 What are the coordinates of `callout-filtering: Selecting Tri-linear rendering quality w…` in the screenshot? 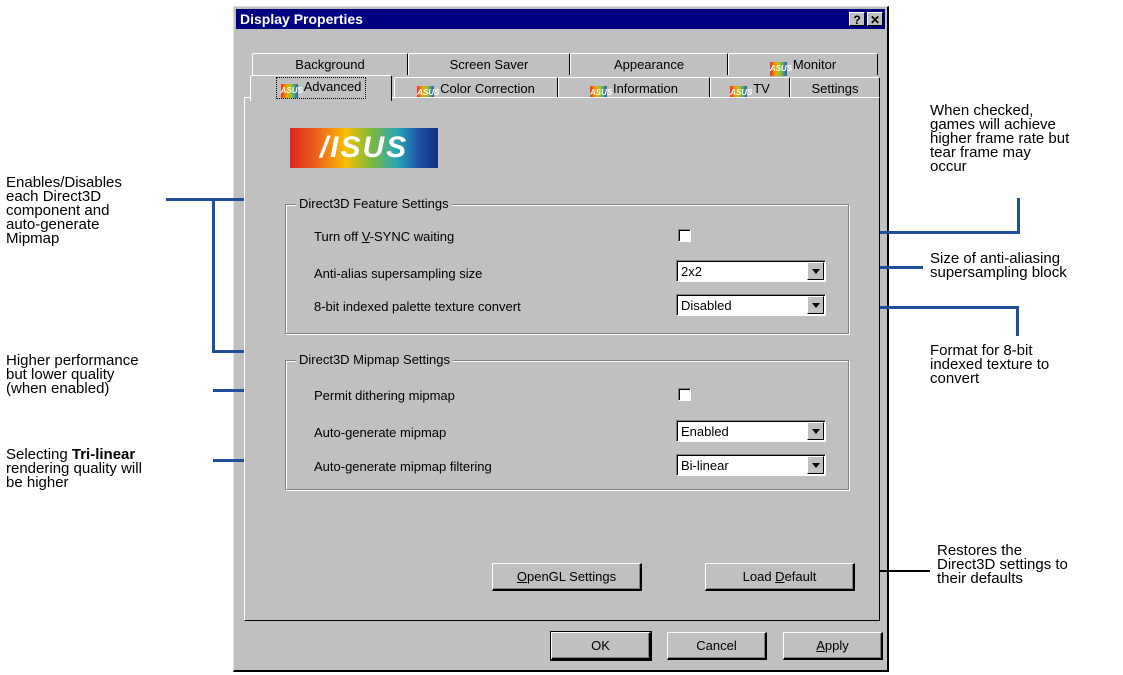 It's located at (74, 468).